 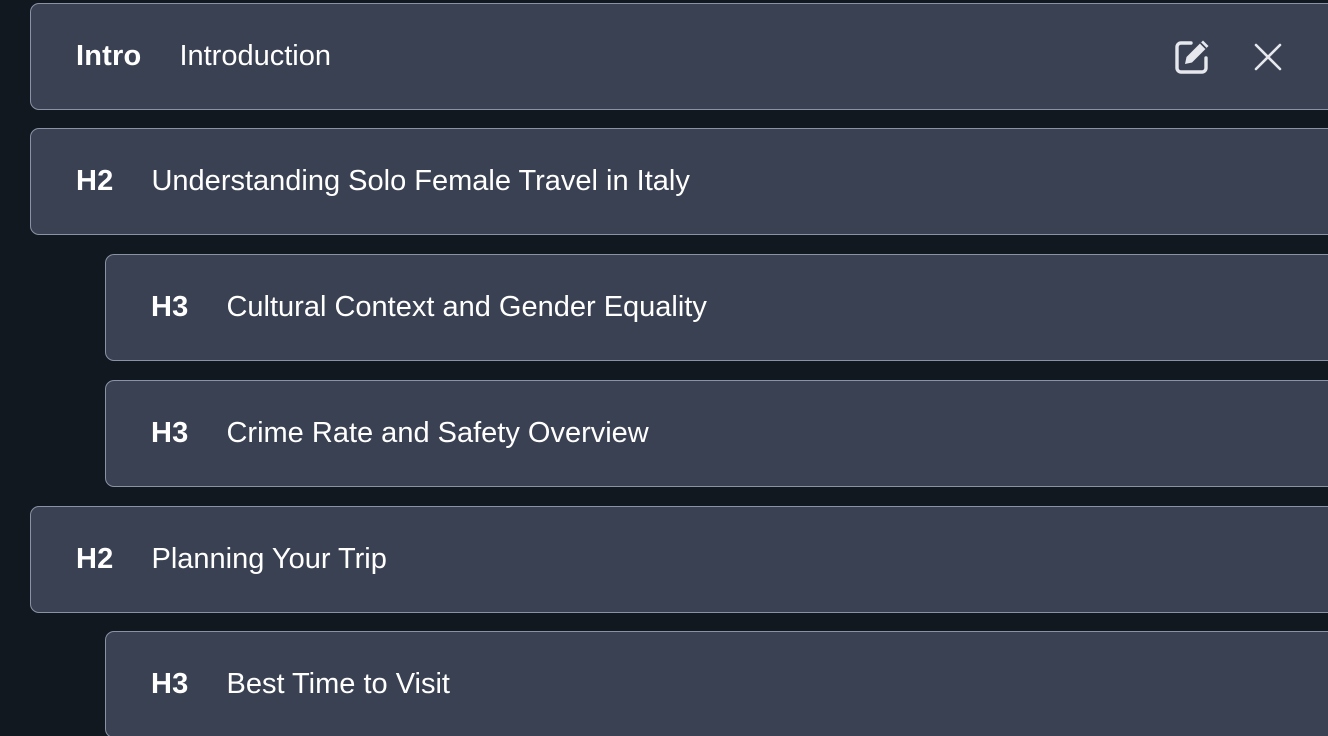 I want to click on heading-title: Cultural Context and Gender Equality, so click(x=466, y=307).